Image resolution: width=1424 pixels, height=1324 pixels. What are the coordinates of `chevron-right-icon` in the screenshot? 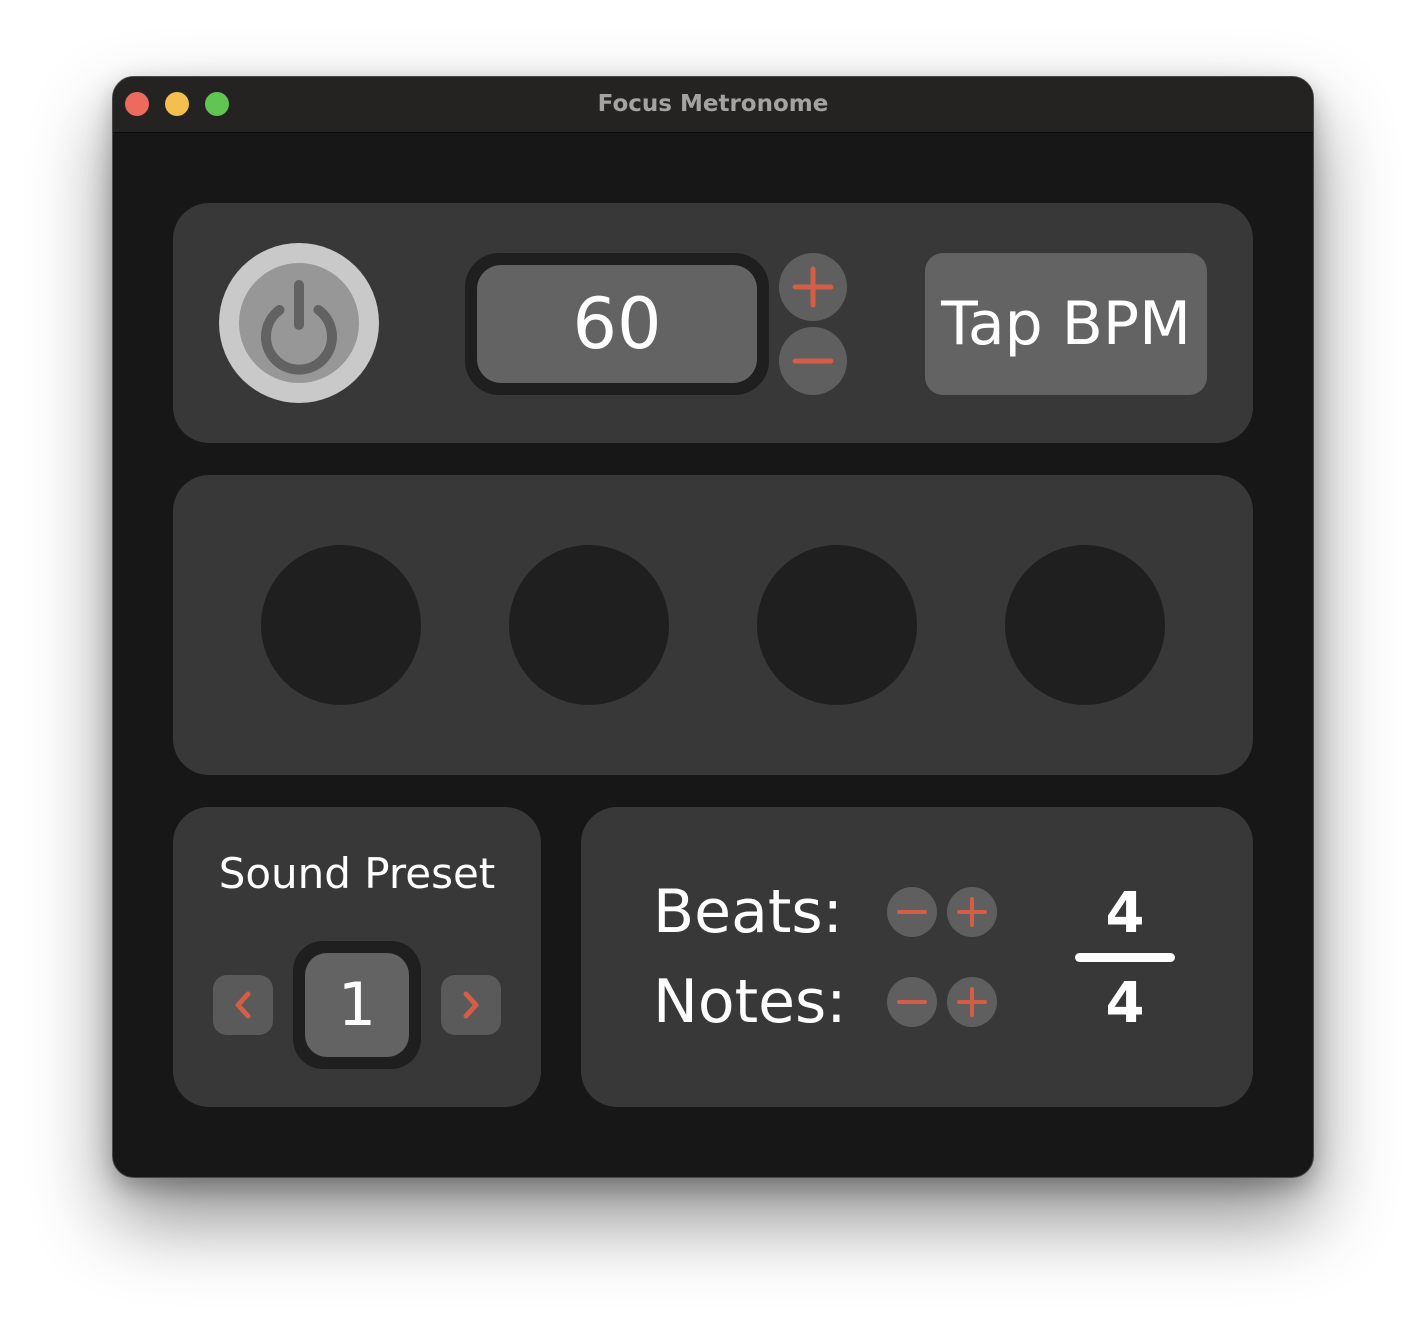 It's located at (471, 1005).